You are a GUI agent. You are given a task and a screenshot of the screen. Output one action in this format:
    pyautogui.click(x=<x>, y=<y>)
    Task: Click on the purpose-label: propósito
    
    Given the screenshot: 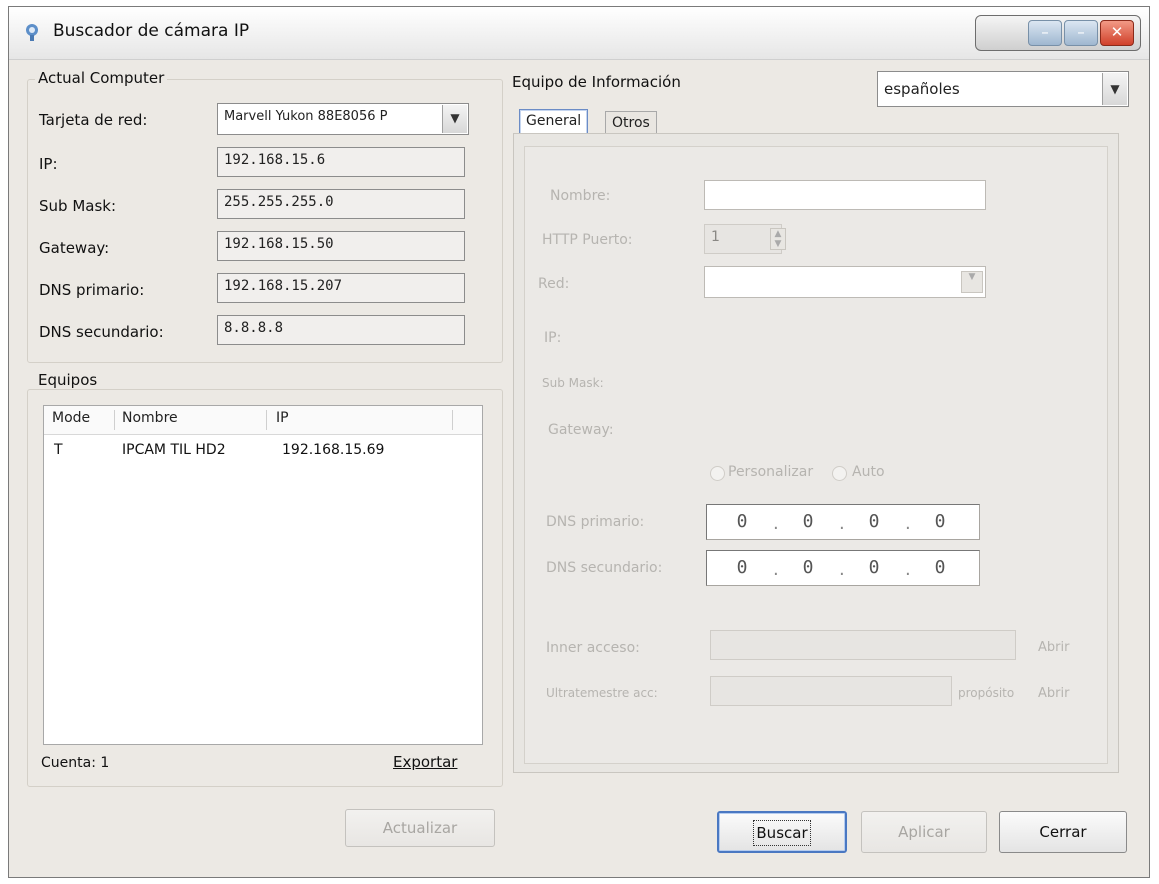 What is the action you would take?
    pyautogui.click(x=986, y=693)
    